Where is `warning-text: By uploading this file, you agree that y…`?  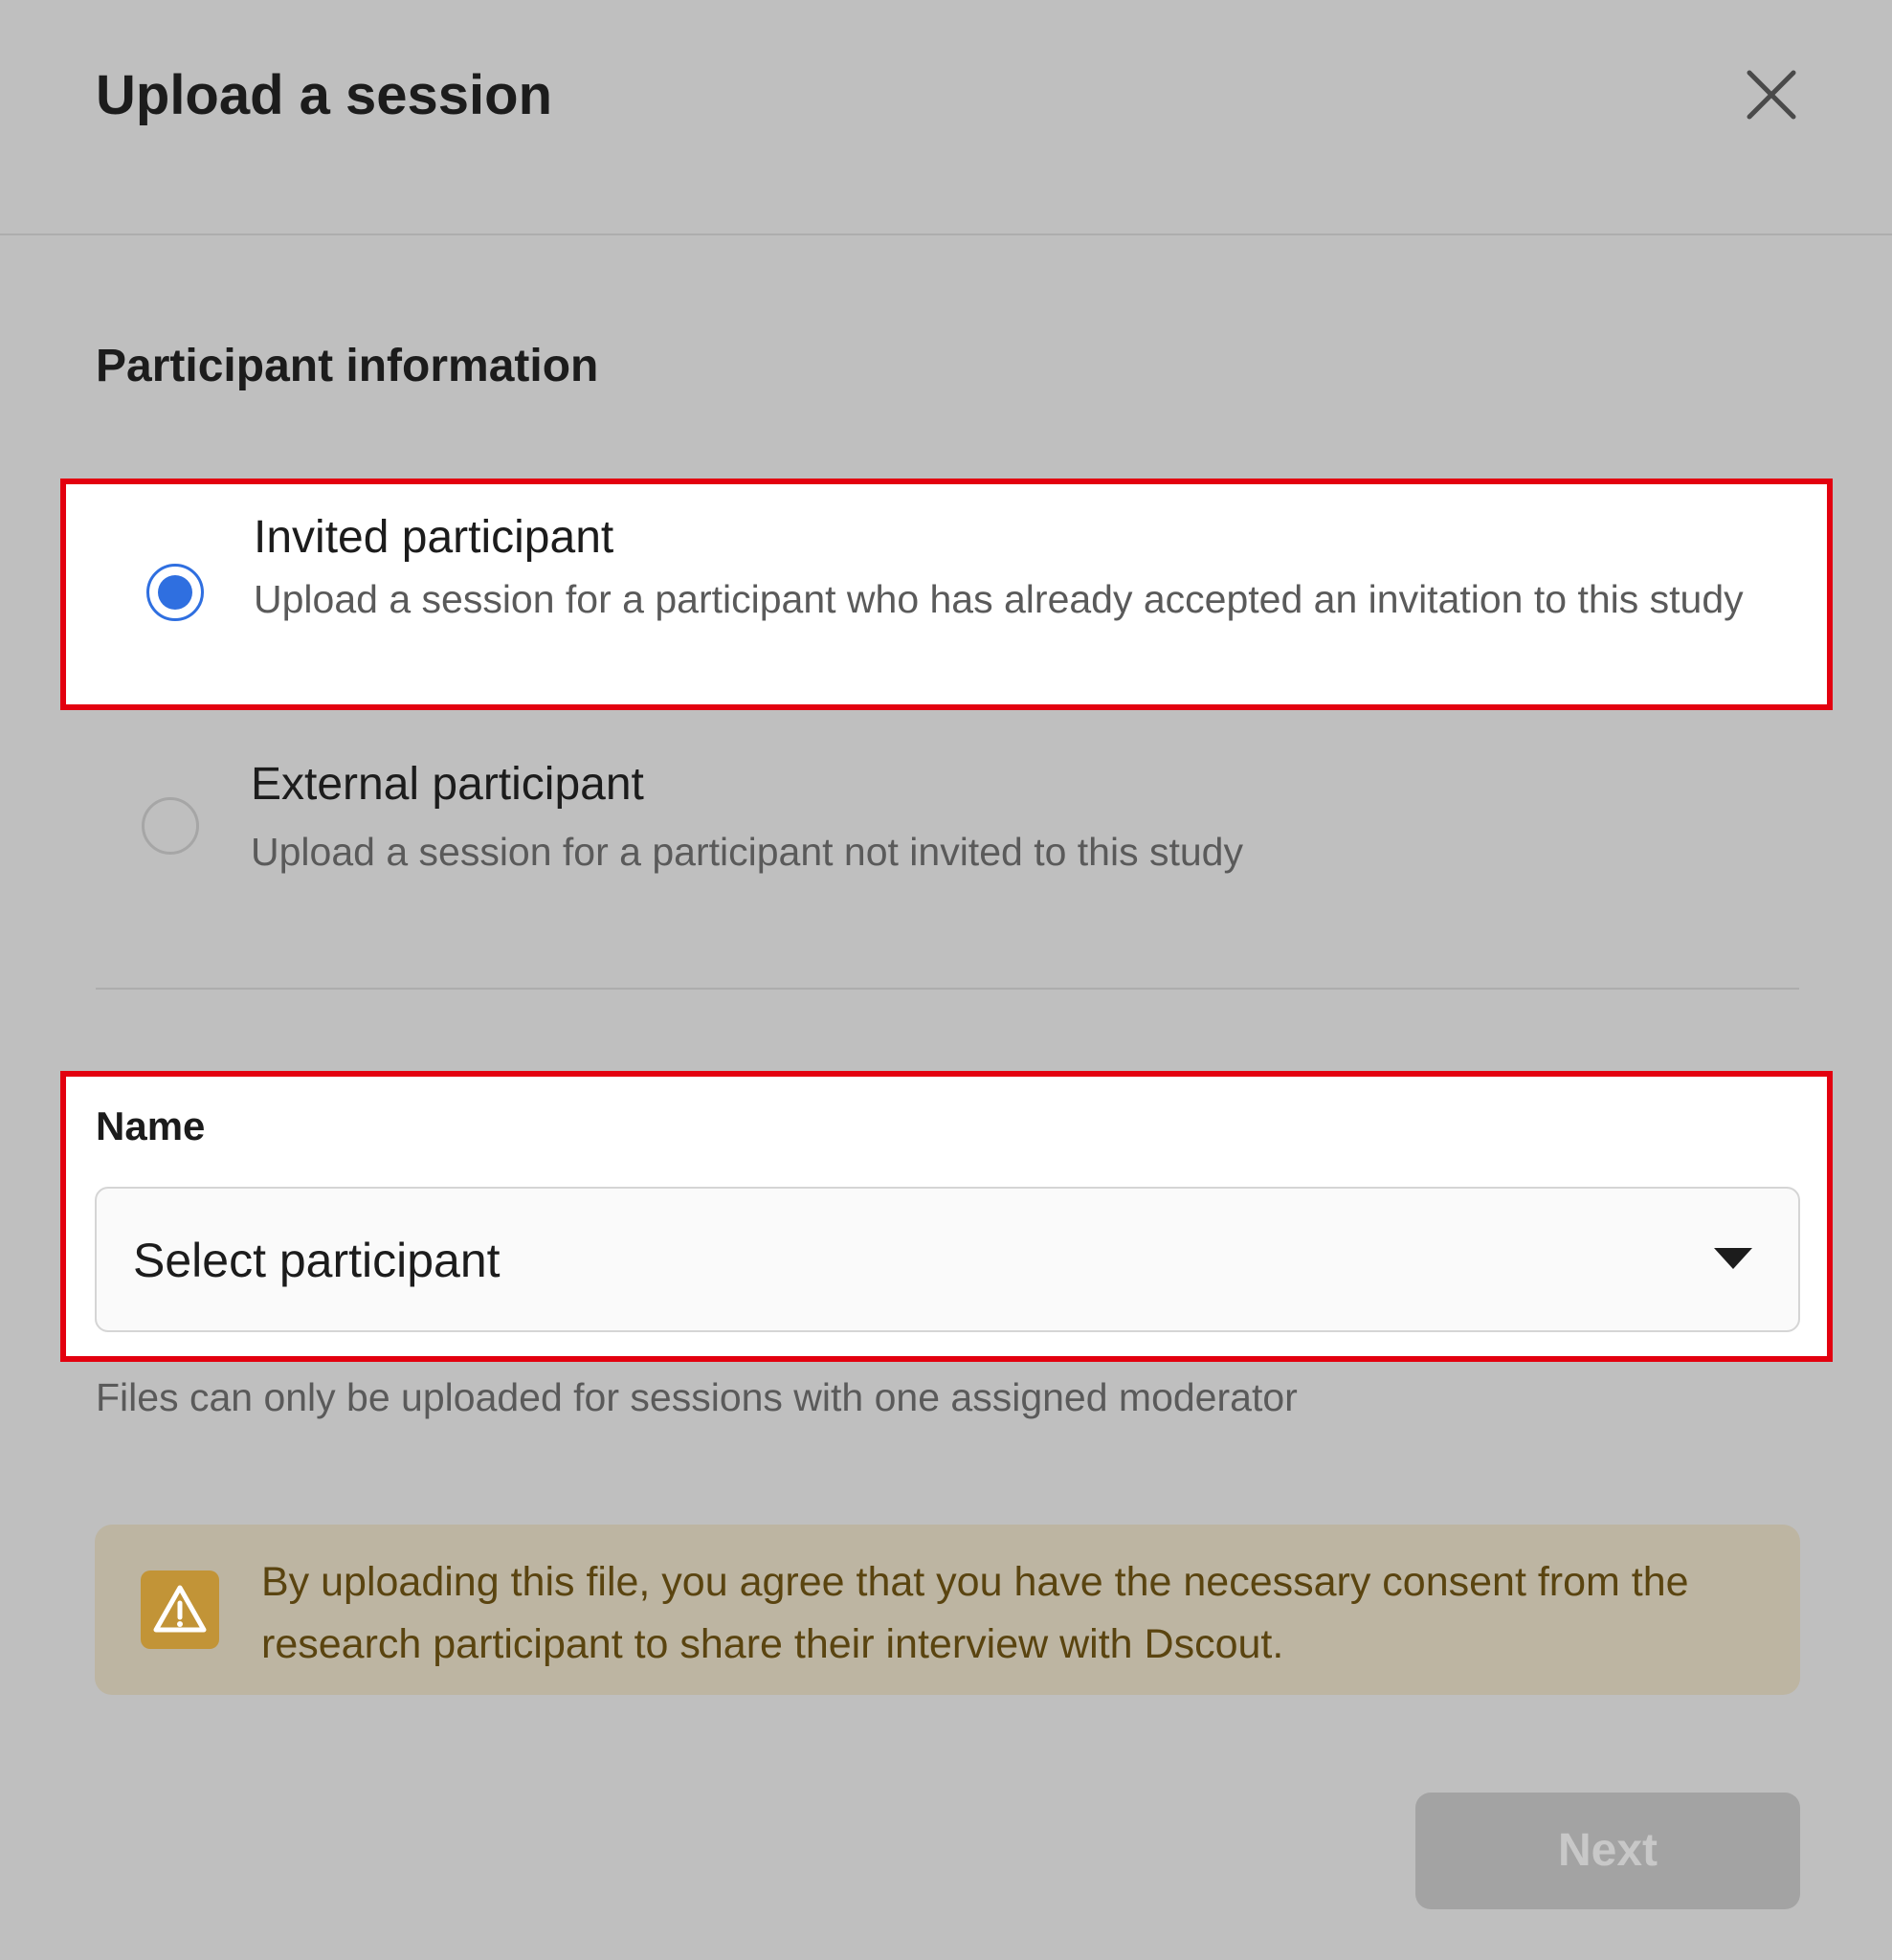 warning-text: By uploading this file, you agree that y… is located at coordinates (975, 1613).